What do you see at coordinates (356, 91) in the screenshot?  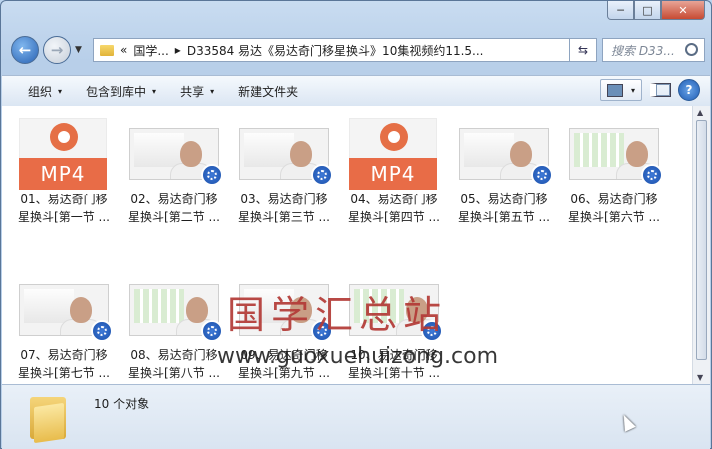 I see `command-bar: 组织 ▾ 包含到库中 ▾ 共享 ▾ 新建文件夹 ▾ ?` at bounding box center [356, 91].